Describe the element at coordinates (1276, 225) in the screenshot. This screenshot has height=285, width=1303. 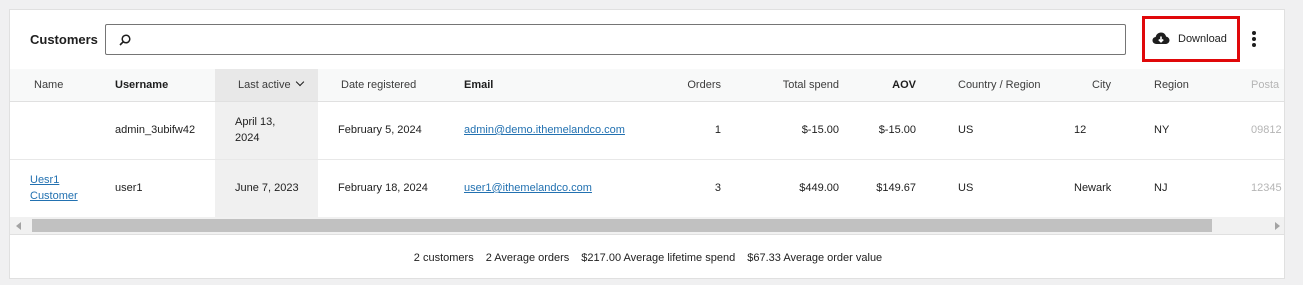
I see `scroll-right-arrow-icon` at that location.